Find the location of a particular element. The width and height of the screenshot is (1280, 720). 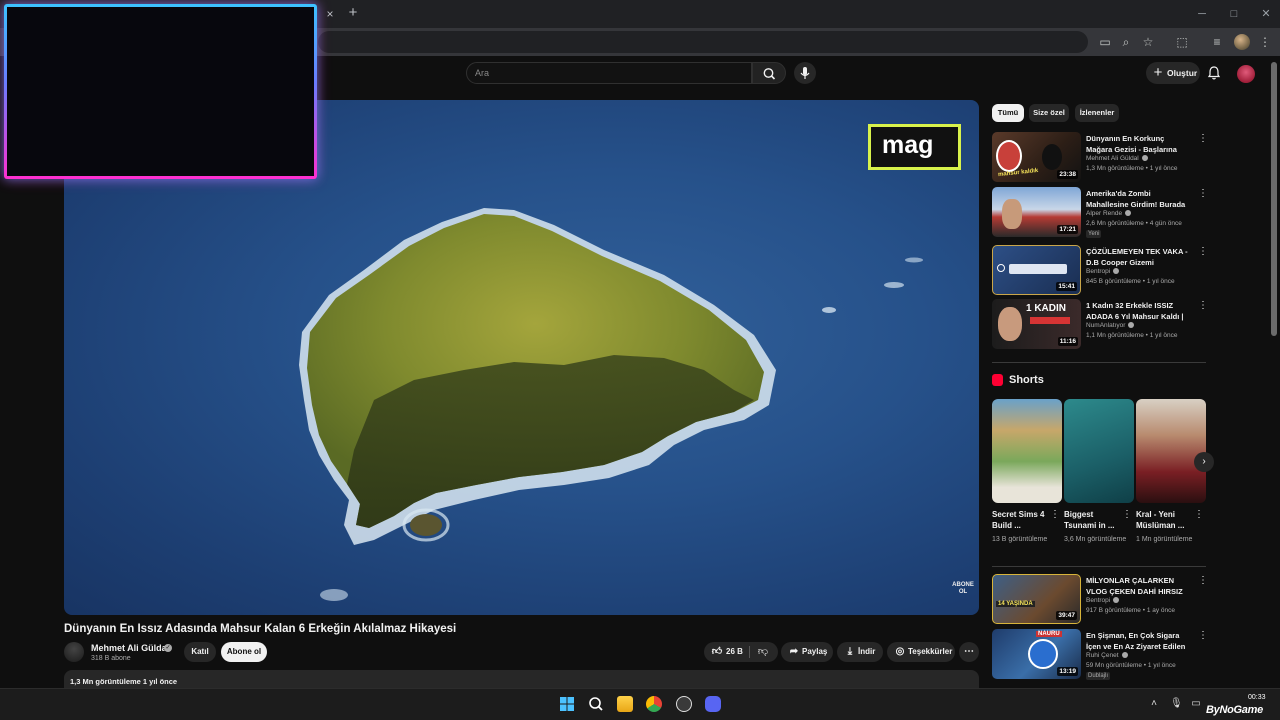

recommendation-channel: Ruhi Çenet is located at coordinates (1107, 655).